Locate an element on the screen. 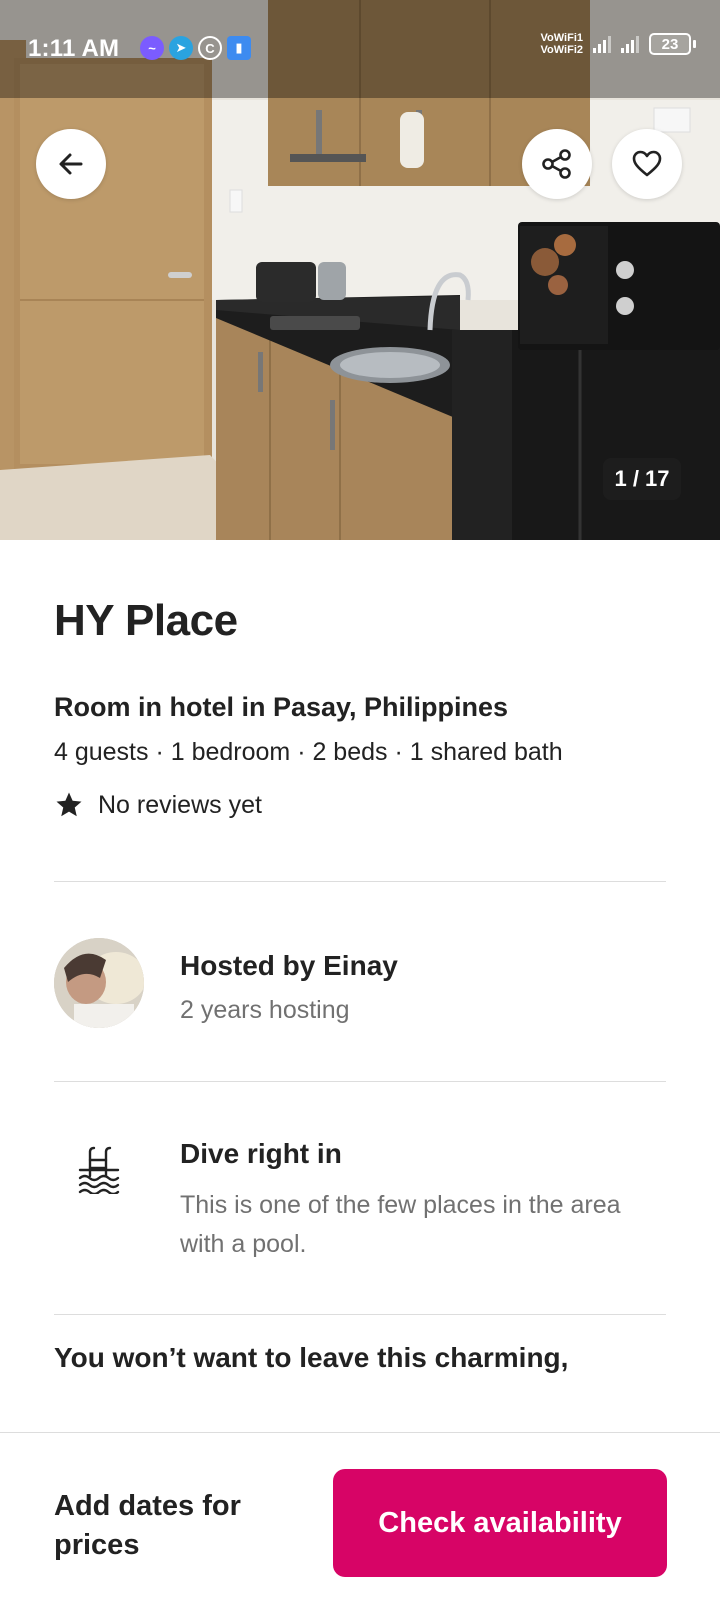 This screenshot has width=720, height=1612. price-prompt: Add dates for prices is located at coordinates (174, 1526).